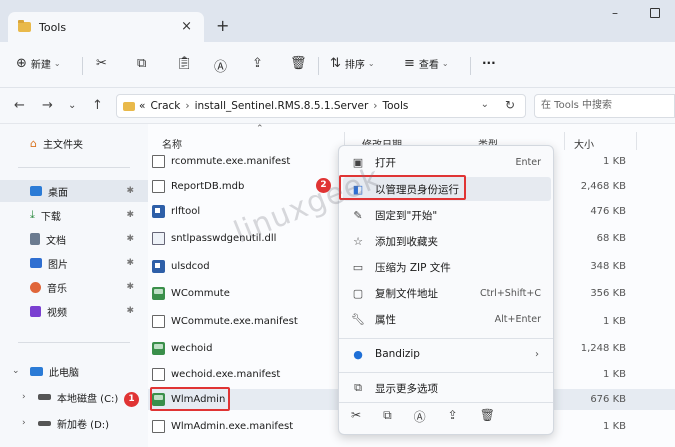 This screenshot has width=675, height=447. Describe the element at coordinates (447, 319) in the screenshot. I see `menu-item-properties: 🔧︎ 属性 Alt+Enter` at that location.